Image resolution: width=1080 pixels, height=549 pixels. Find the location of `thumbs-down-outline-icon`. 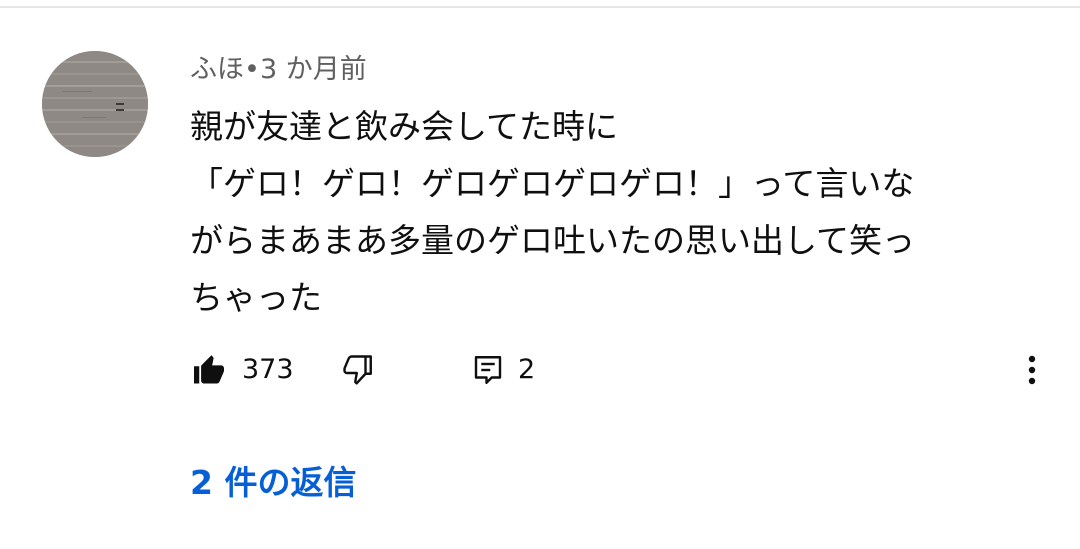

thumbs-down-outline-icon is located at coordinates (357, 370).